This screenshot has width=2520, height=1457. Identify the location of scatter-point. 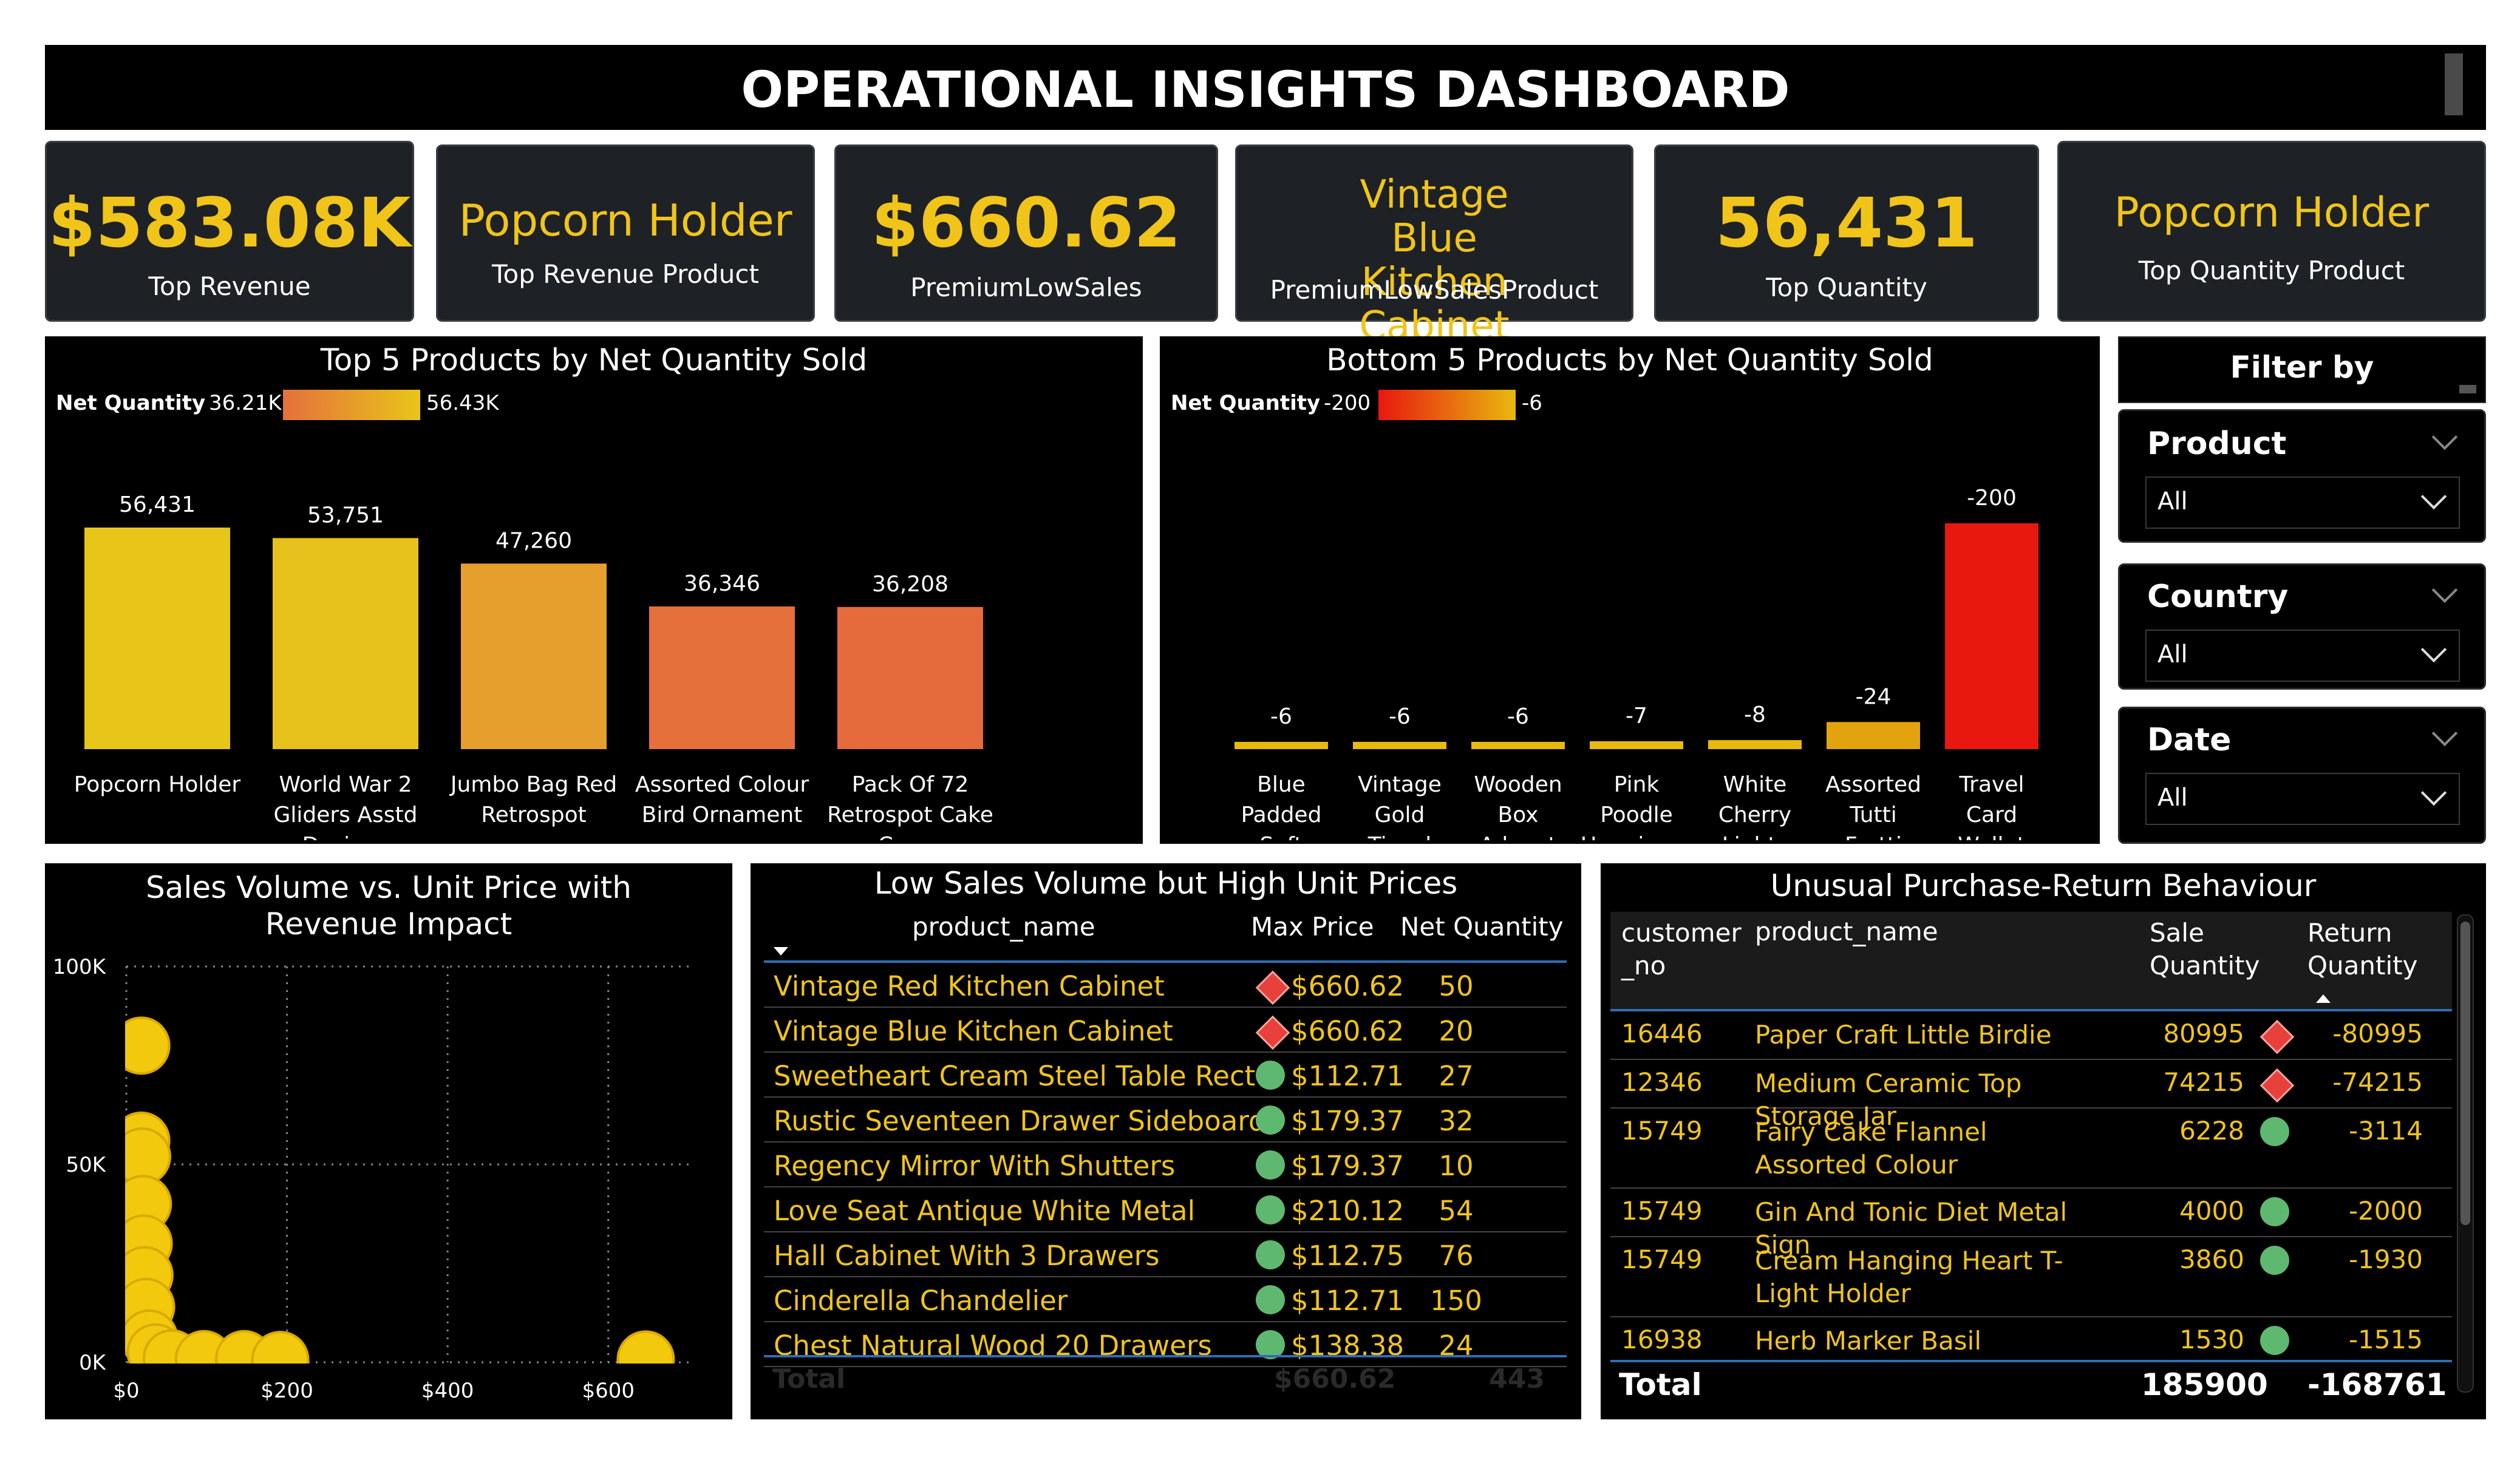
(142, 1045).